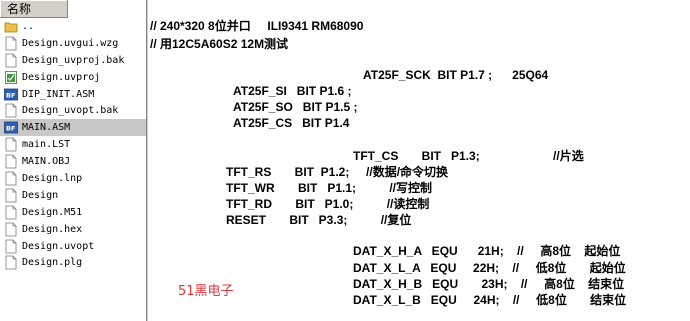 The height and width of the screenshot is (321, 690). I want to click on file-name: Design_uvopt.bak, so click(70, 111).